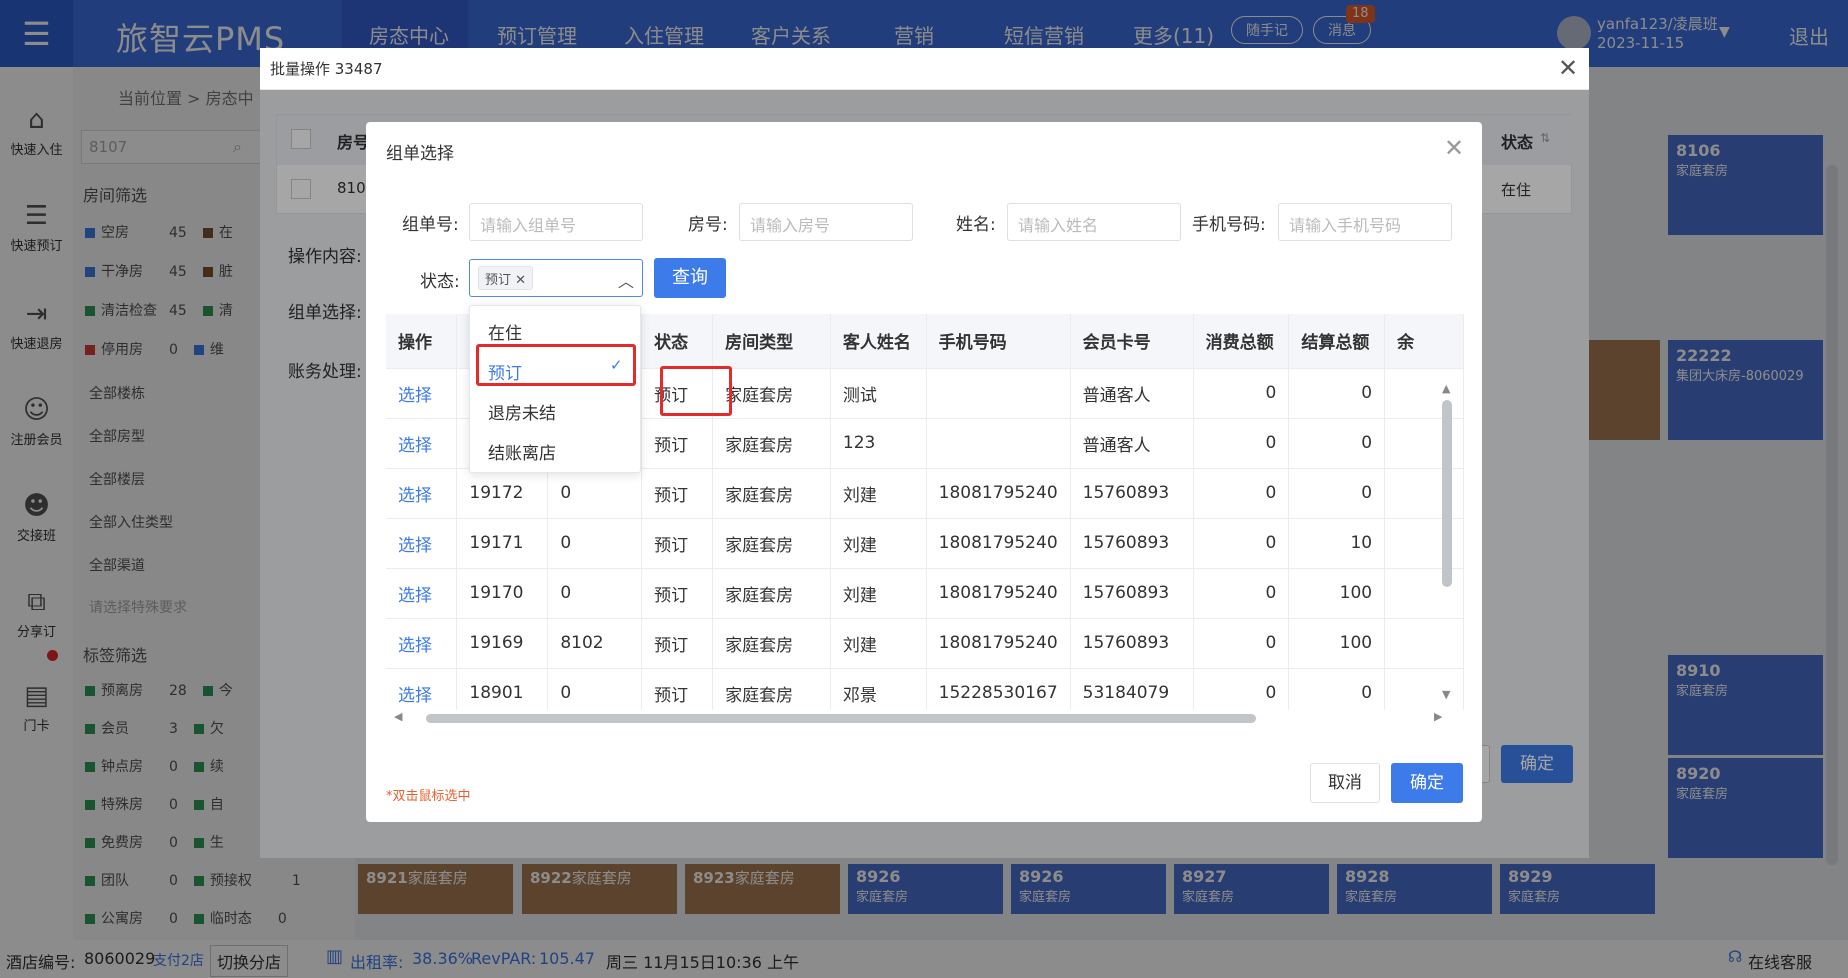  Describe the element at coordinates (925, 493) in the screenshot. I see `table-row: 选择 19172 0 预订 家庭套房 刘建 18081795240 15760893 0 0` at that location.